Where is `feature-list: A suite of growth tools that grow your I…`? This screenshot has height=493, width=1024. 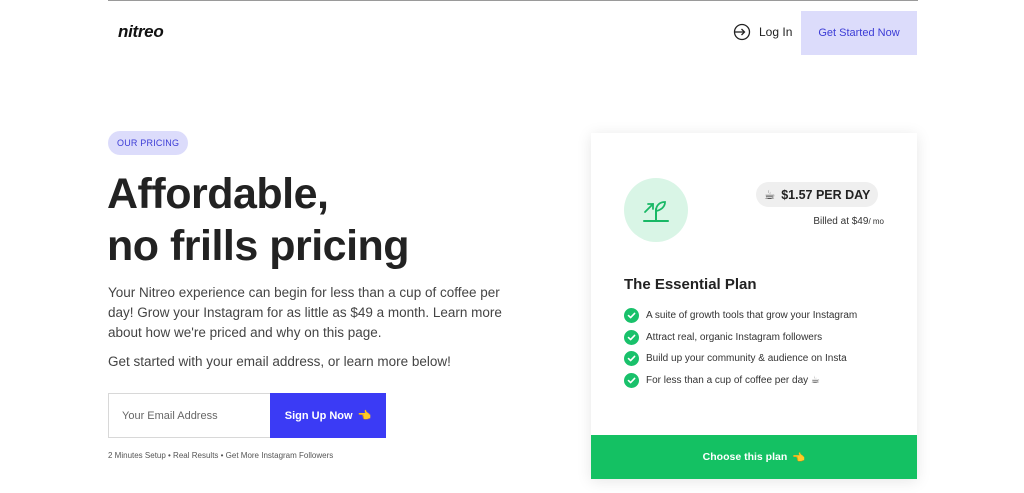
feature-list: A suite of growth tools that grow your I… is located at coordinates (740, 348).